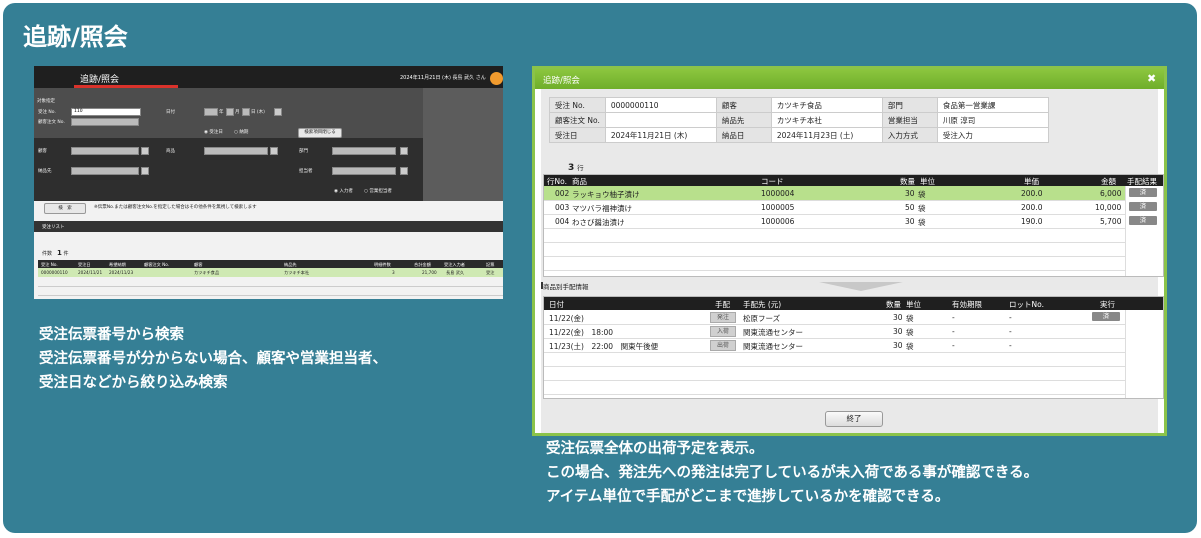 This screenshot has height=538, width=1201. Describe the element at coordinates (51, 122) in the screenshot. I see `customer-order-label: 顧客注文 No.` at that location.